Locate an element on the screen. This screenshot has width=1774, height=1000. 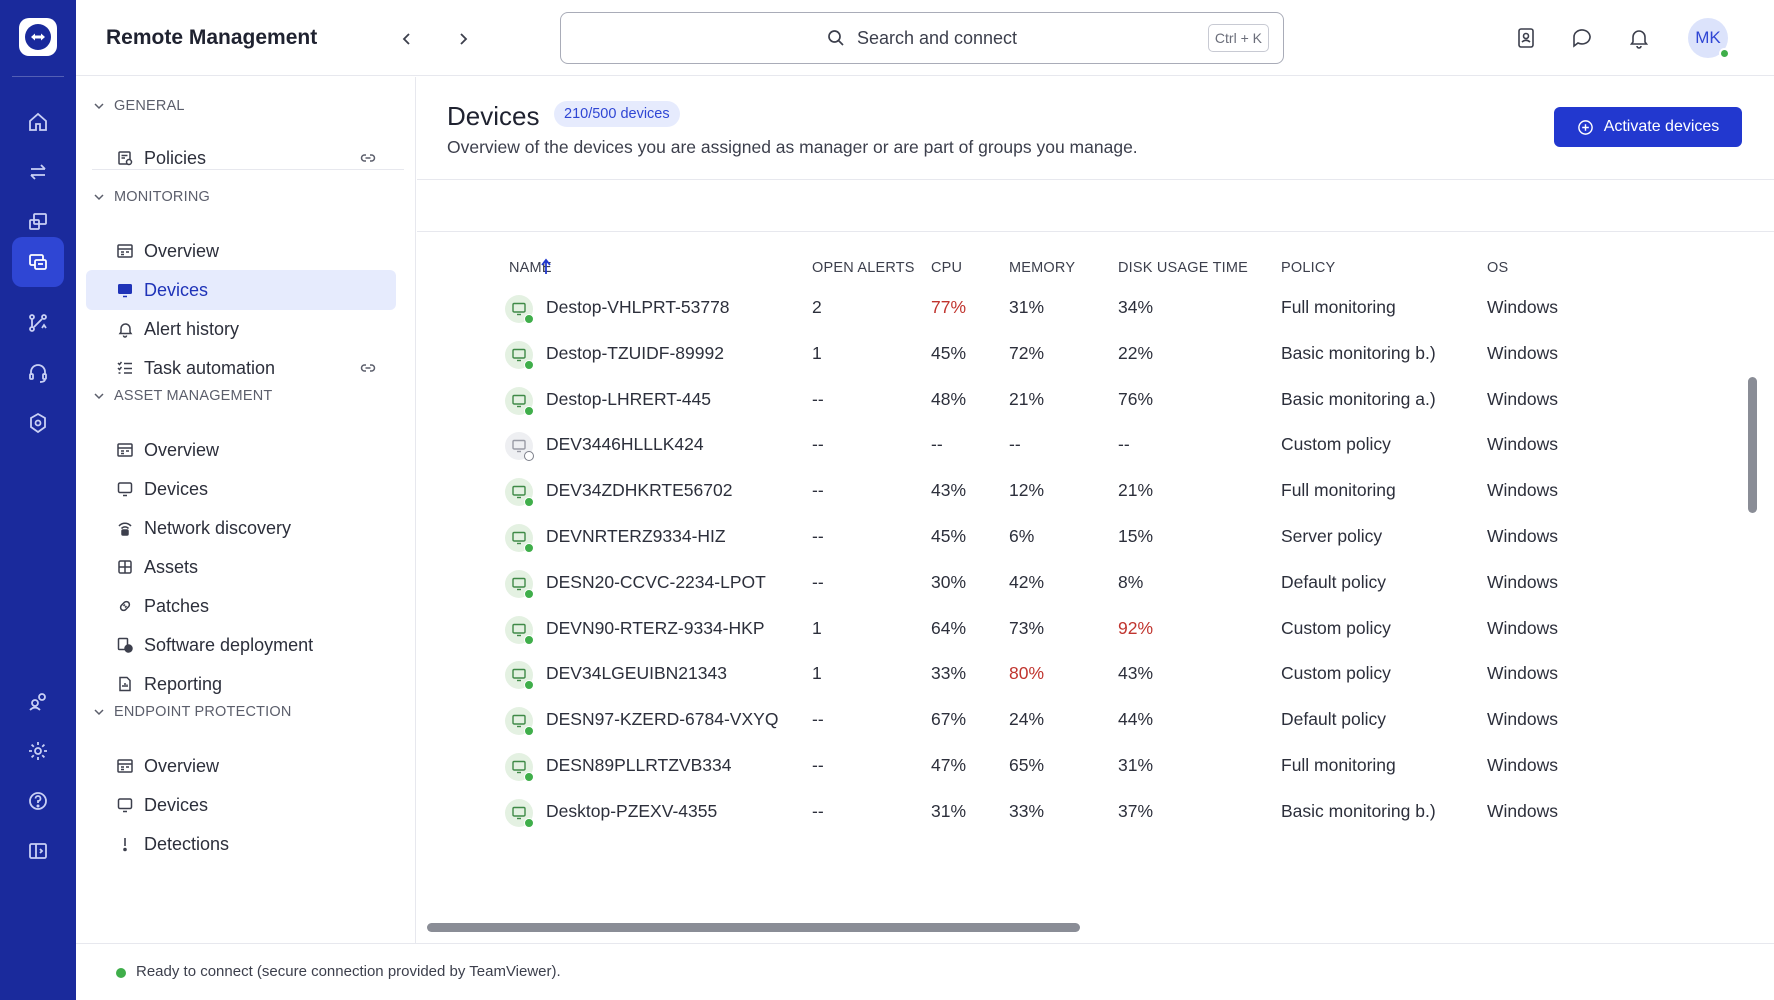
help-icon is located at coordinates (38, 801).